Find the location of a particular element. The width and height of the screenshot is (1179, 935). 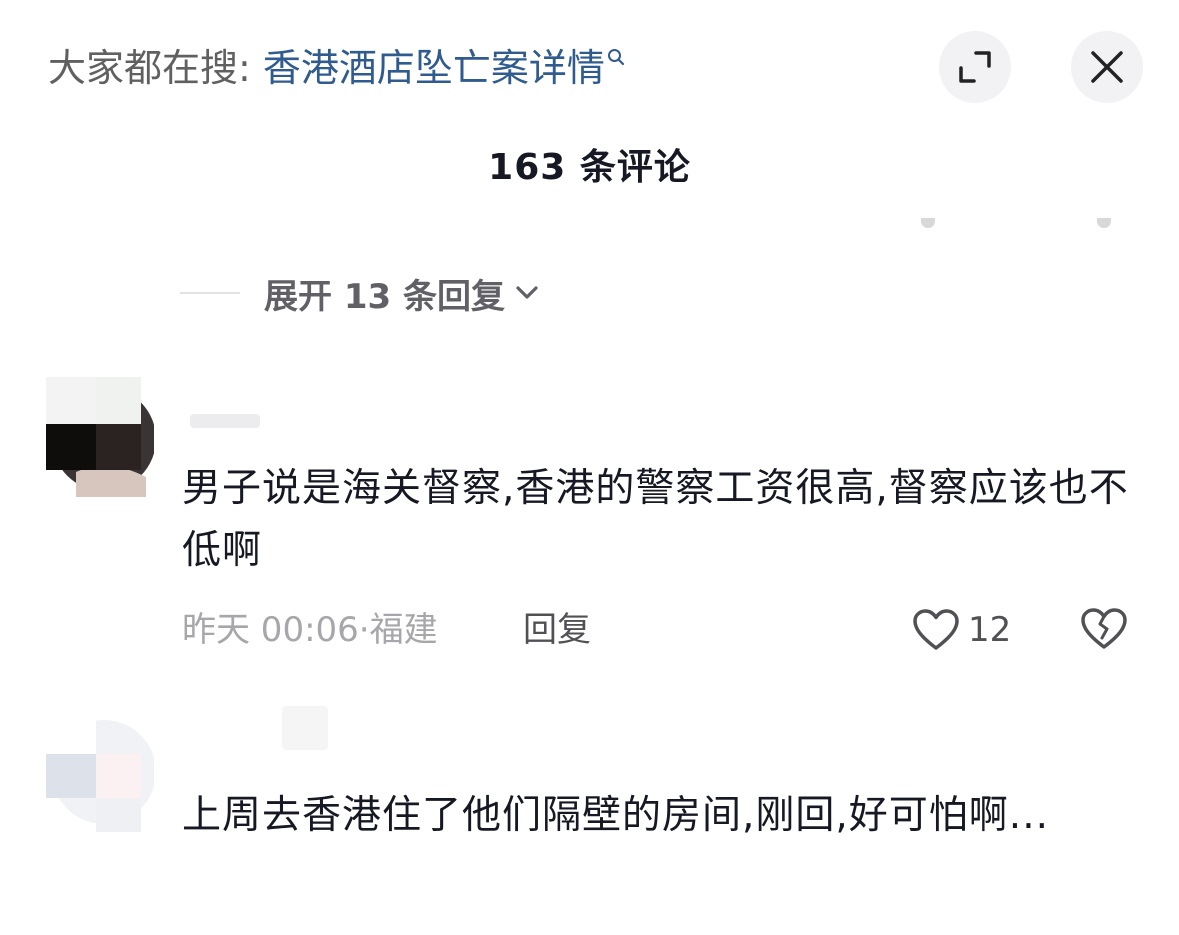

comment-count-title: 163 条评论 is located at coordinates (589, 167).